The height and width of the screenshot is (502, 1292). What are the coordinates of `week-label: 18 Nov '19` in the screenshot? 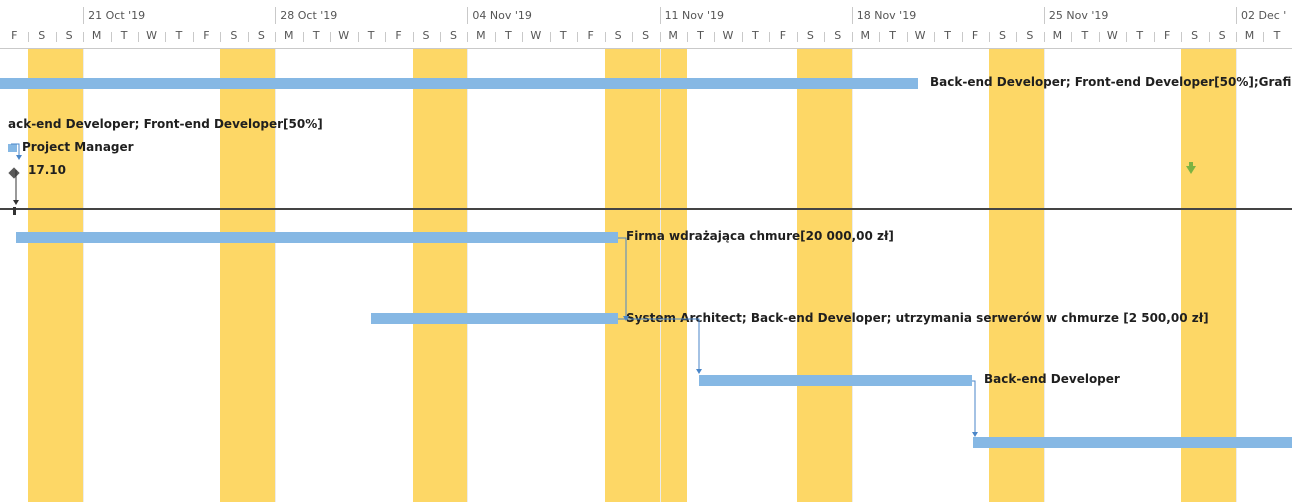 It's located at (886, 15).